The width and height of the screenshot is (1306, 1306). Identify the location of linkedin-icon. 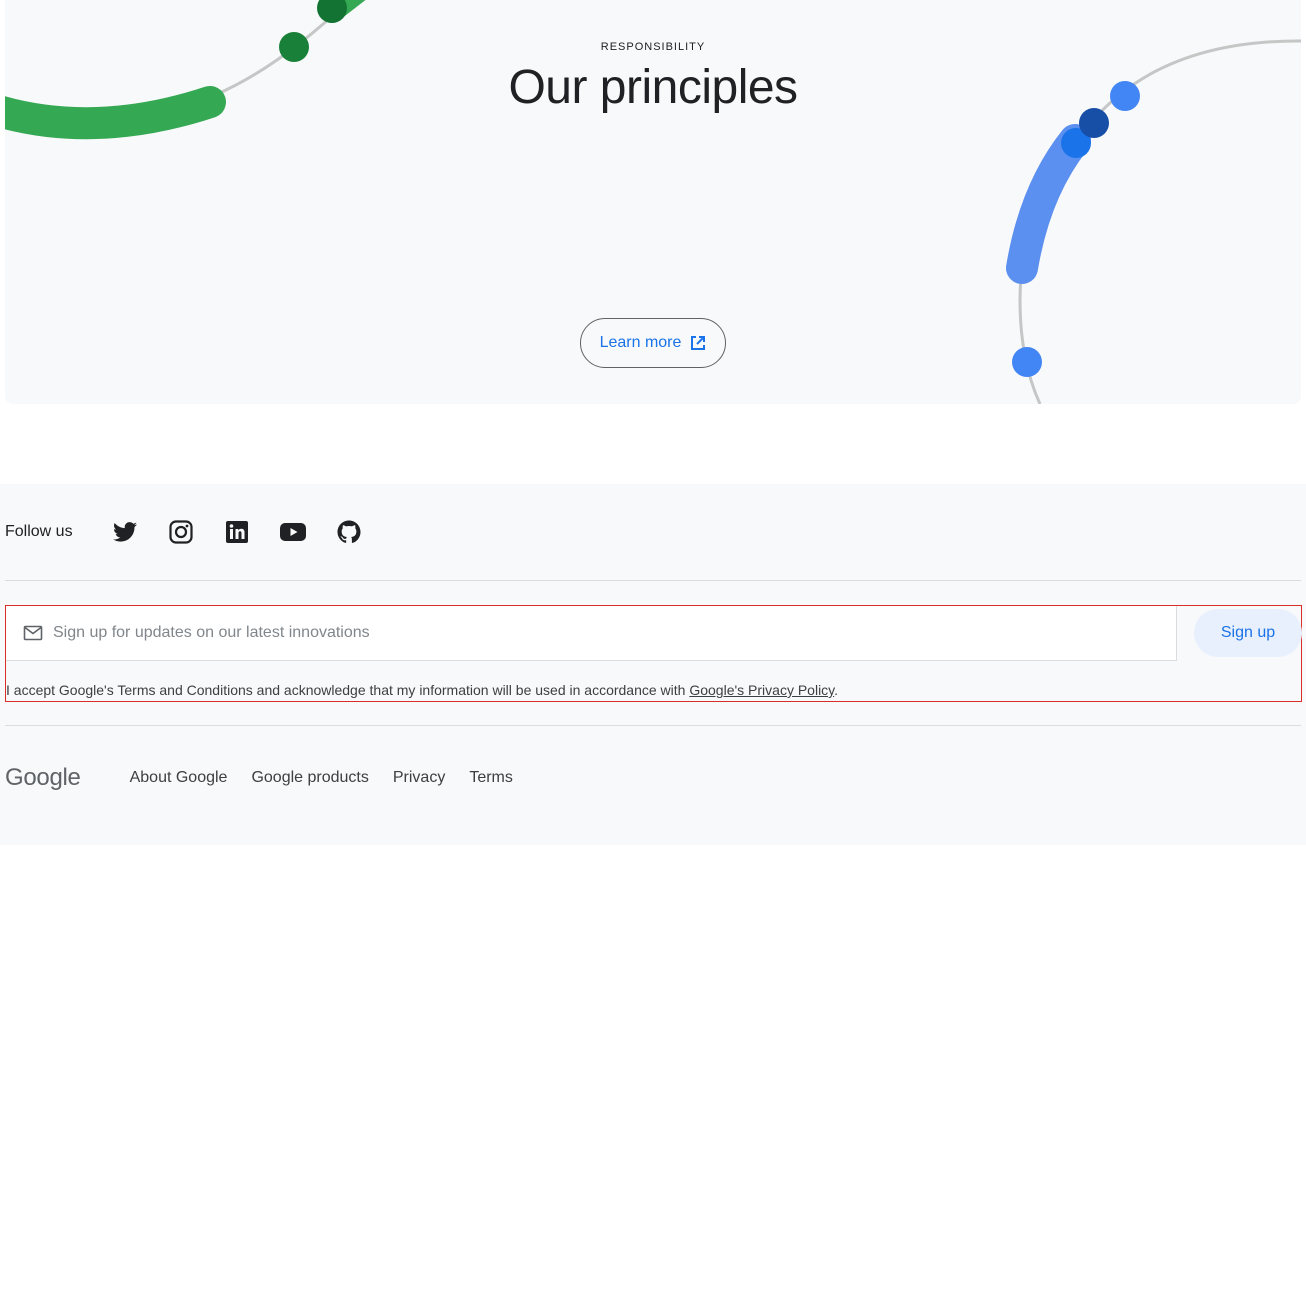
(237, 532).